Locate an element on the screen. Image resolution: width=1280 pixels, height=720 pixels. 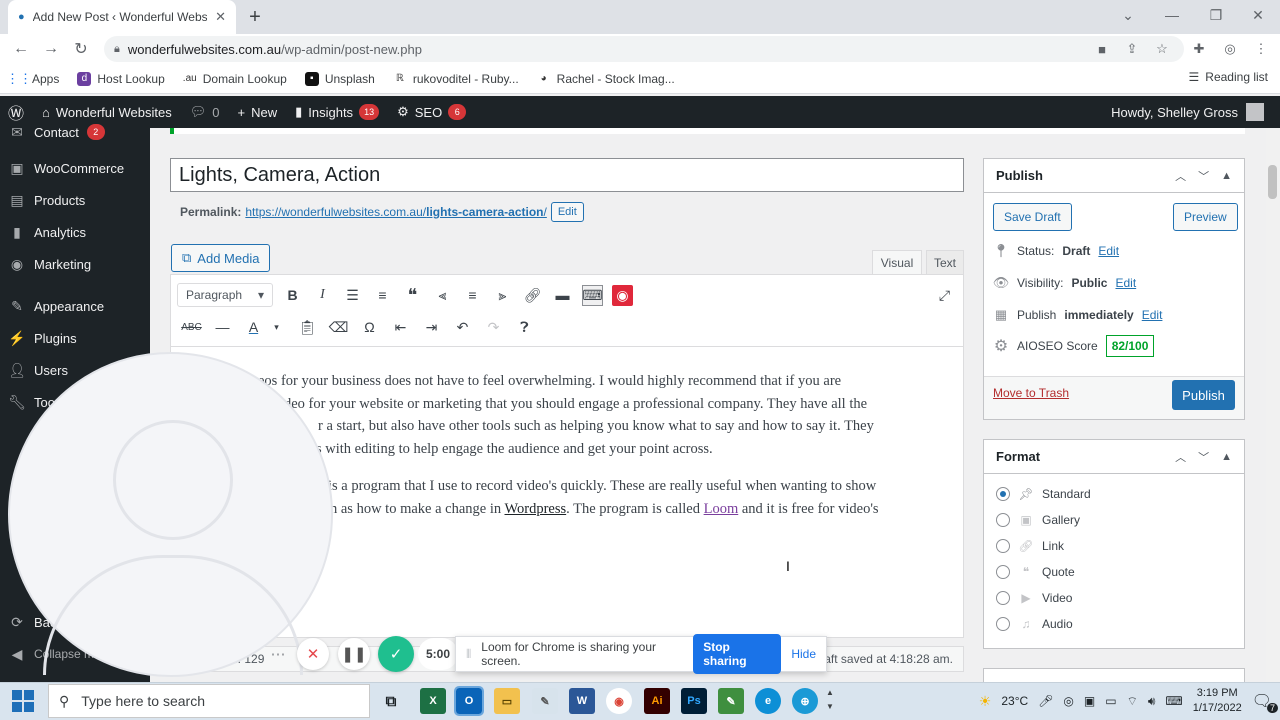
format-option-video: ▶ Video is located at coordinates (1034, 598).